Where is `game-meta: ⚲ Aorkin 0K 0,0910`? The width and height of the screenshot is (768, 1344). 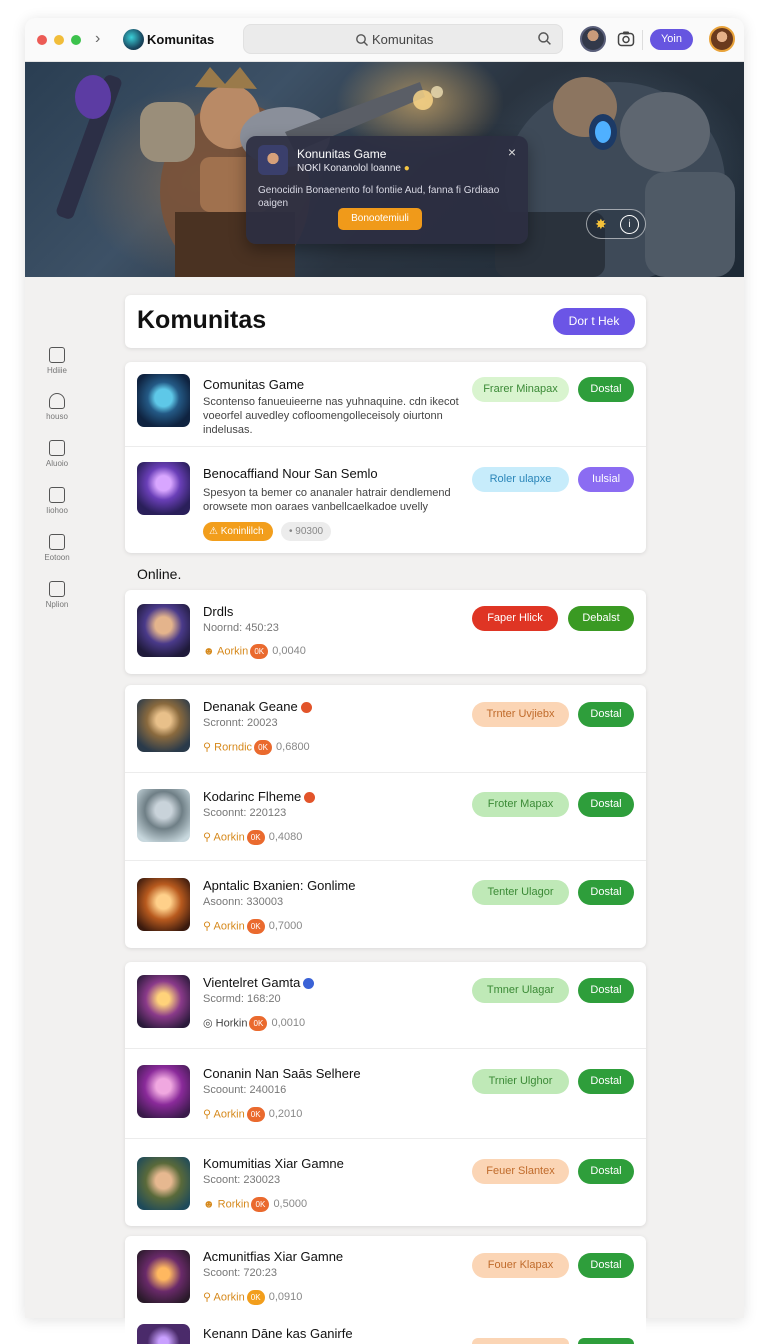
game-meta: ⚲ Aorkin 0K 0,0910 is located at coordinates (253, 1297).